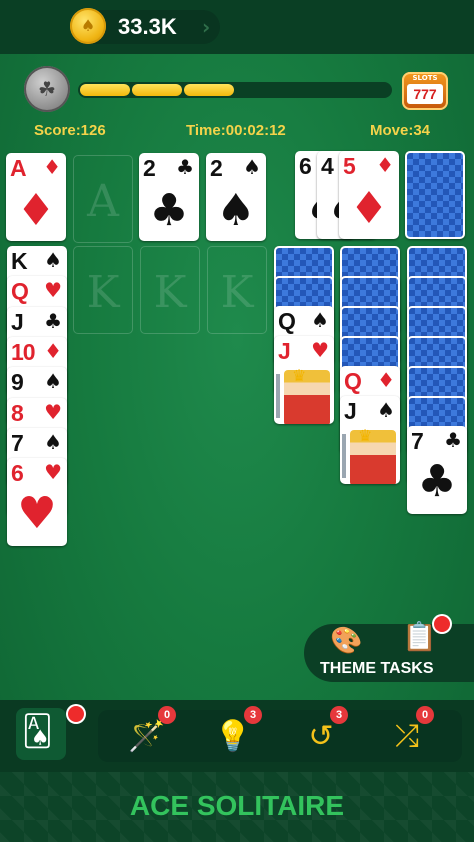 Image resolution: width=474 pixels, height=842 pixels. Describe the element at coordinates (407, 736) in the screenshot. I see `shuffle-icon: ⤮` at that location.